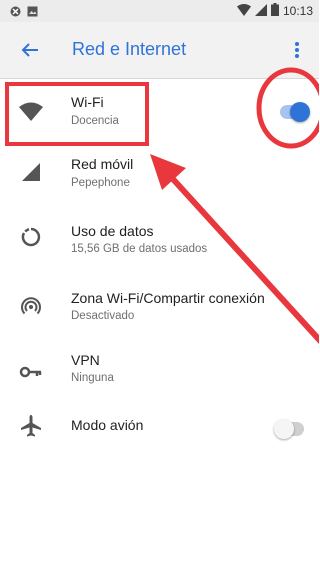 The width and height of the screenshot is (320, 566). What do you see at coordinates (243, 11) in the screenshot?
I see `wifi-status-icon` at bounding box center [243, 11].